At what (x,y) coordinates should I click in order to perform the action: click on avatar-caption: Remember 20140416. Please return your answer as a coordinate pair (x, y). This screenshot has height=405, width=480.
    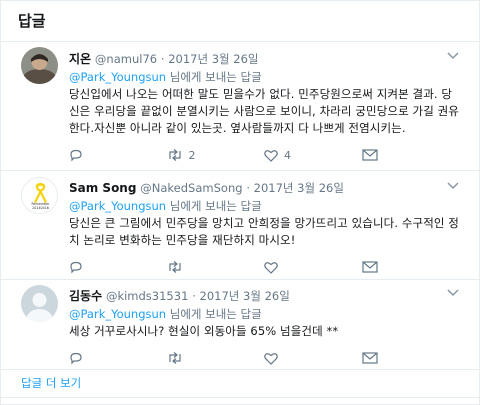
    Looking at the image, I should click on (40, 206).